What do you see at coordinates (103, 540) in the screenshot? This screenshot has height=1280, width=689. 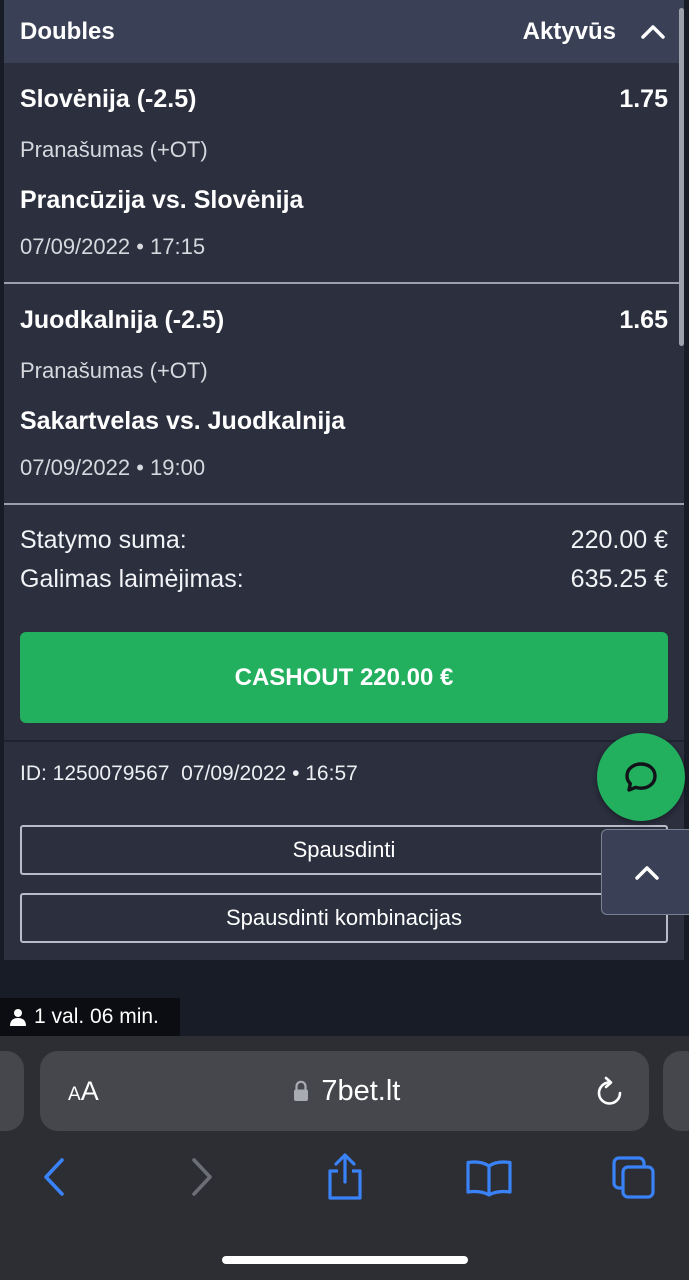 I see `stake-label: Statymo suma:` at bounding box center [103, 540].